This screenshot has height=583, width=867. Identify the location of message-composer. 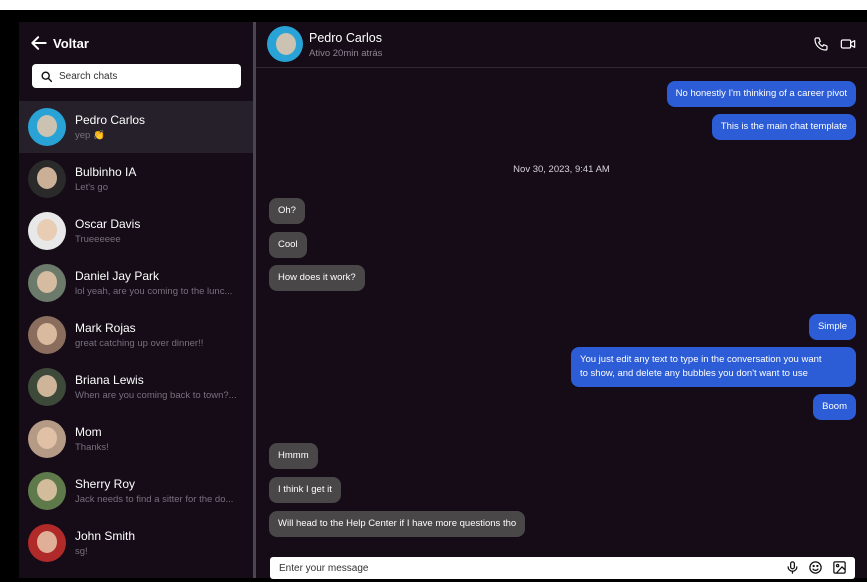
(562, 568).